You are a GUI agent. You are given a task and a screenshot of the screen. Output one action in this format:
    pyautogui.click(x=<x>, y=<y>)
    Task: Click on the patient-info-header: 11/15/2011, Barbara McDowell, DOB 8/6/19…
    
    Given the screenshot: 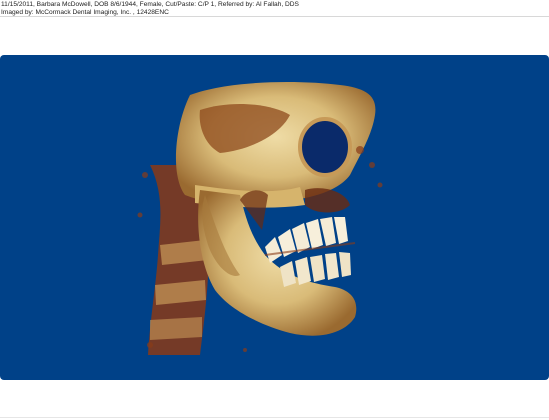 What is the action you would take?
    pyautogui.click(x=150, y=9)
    